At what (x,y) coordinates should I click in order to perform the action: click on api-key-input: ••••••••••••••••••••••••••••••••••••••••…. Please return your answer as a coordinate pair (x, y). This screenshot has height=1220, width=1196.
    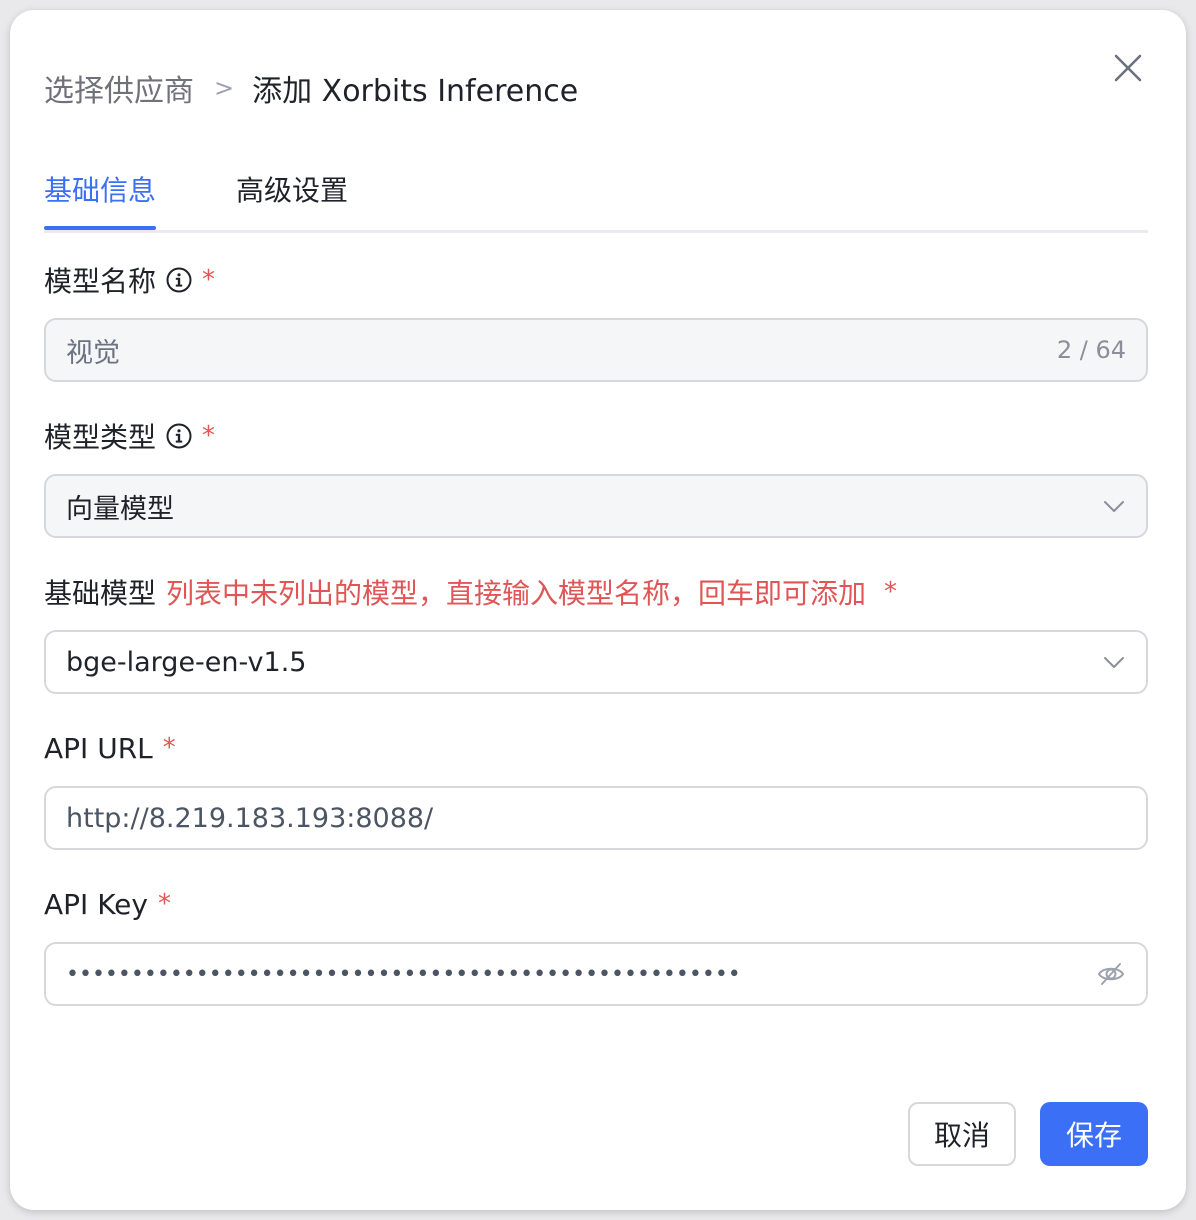
    Looking at the image, I should click on (596, 974).